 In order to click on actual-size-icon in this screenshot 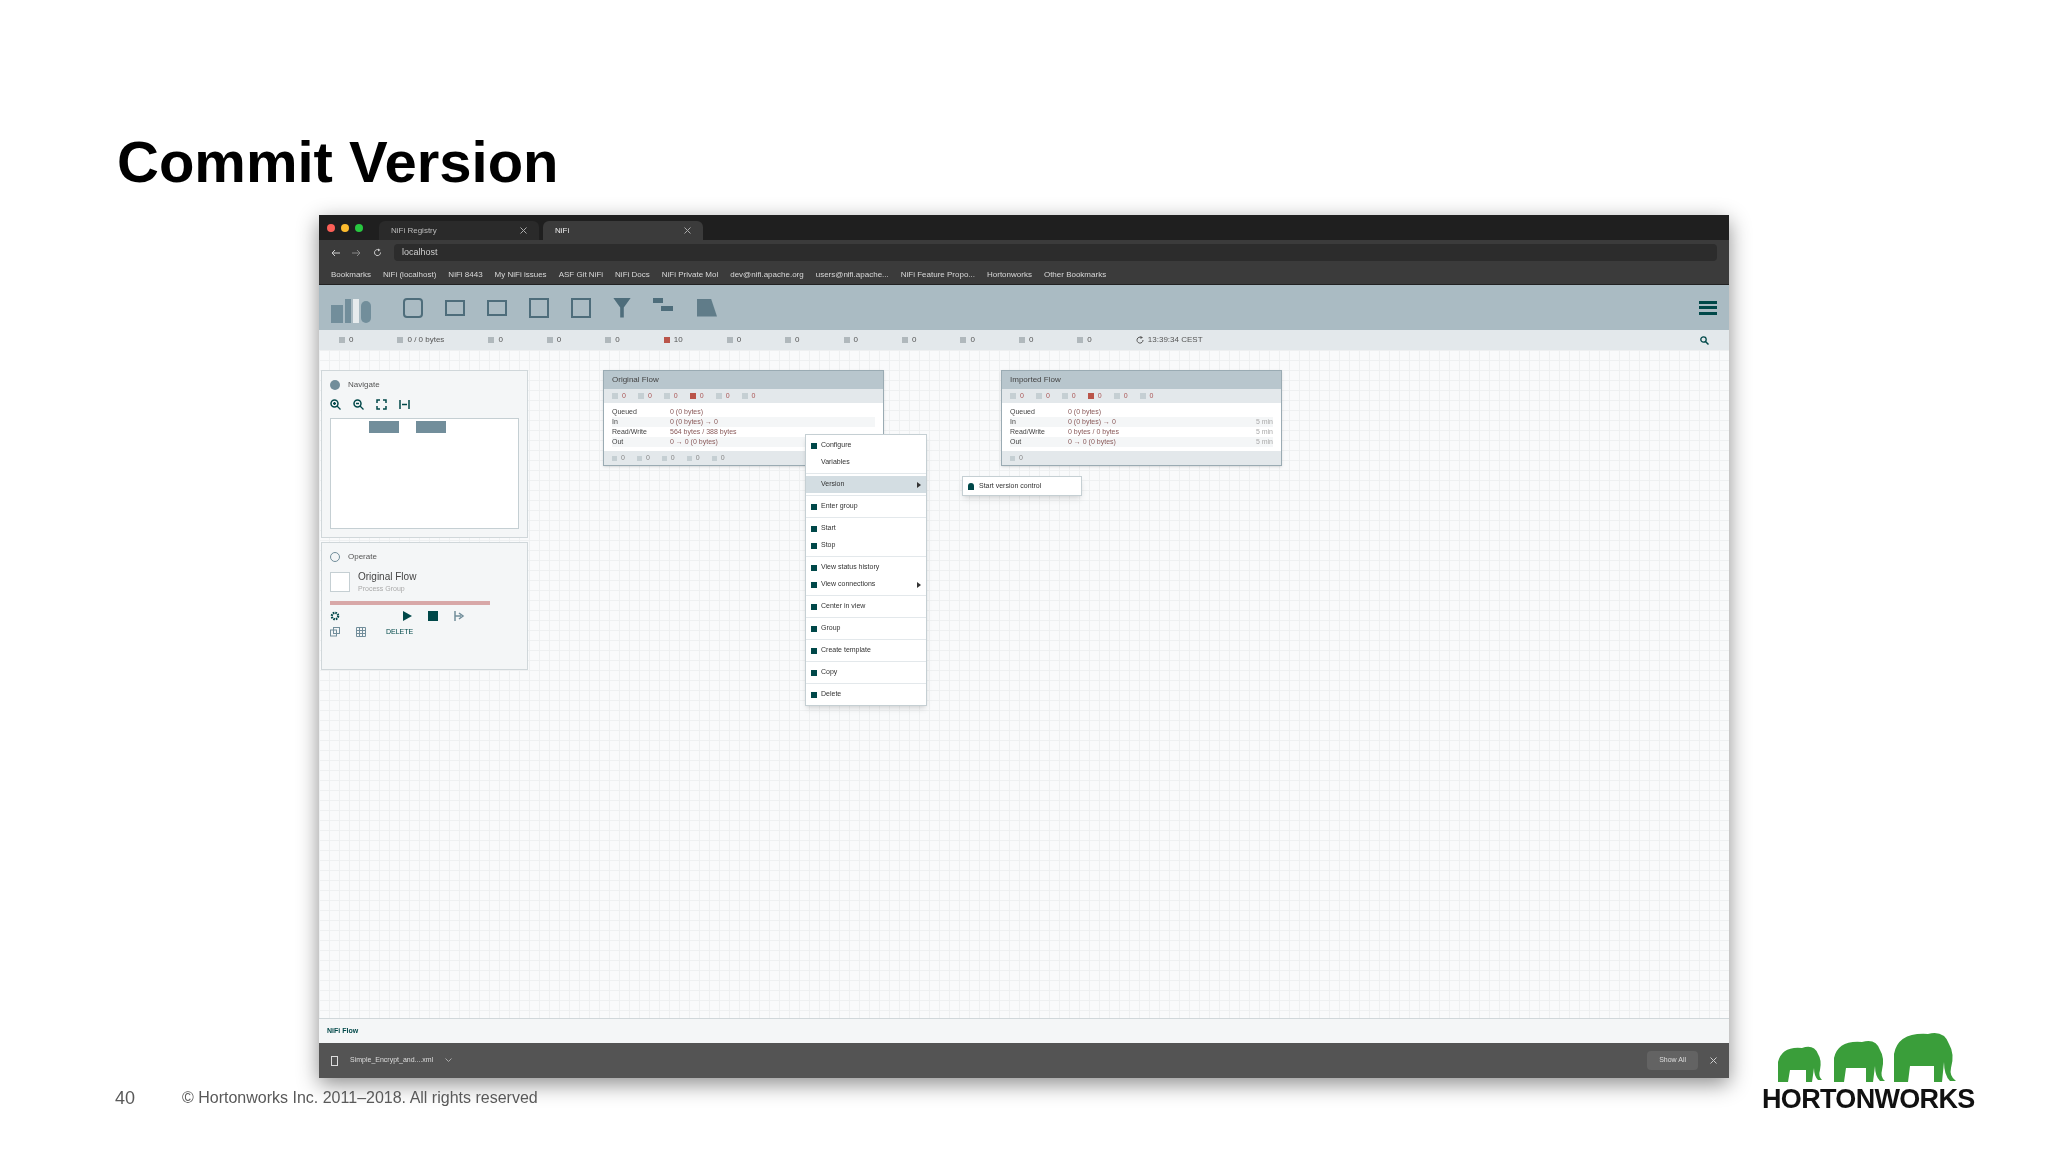, I will do `click(404, 404)`.